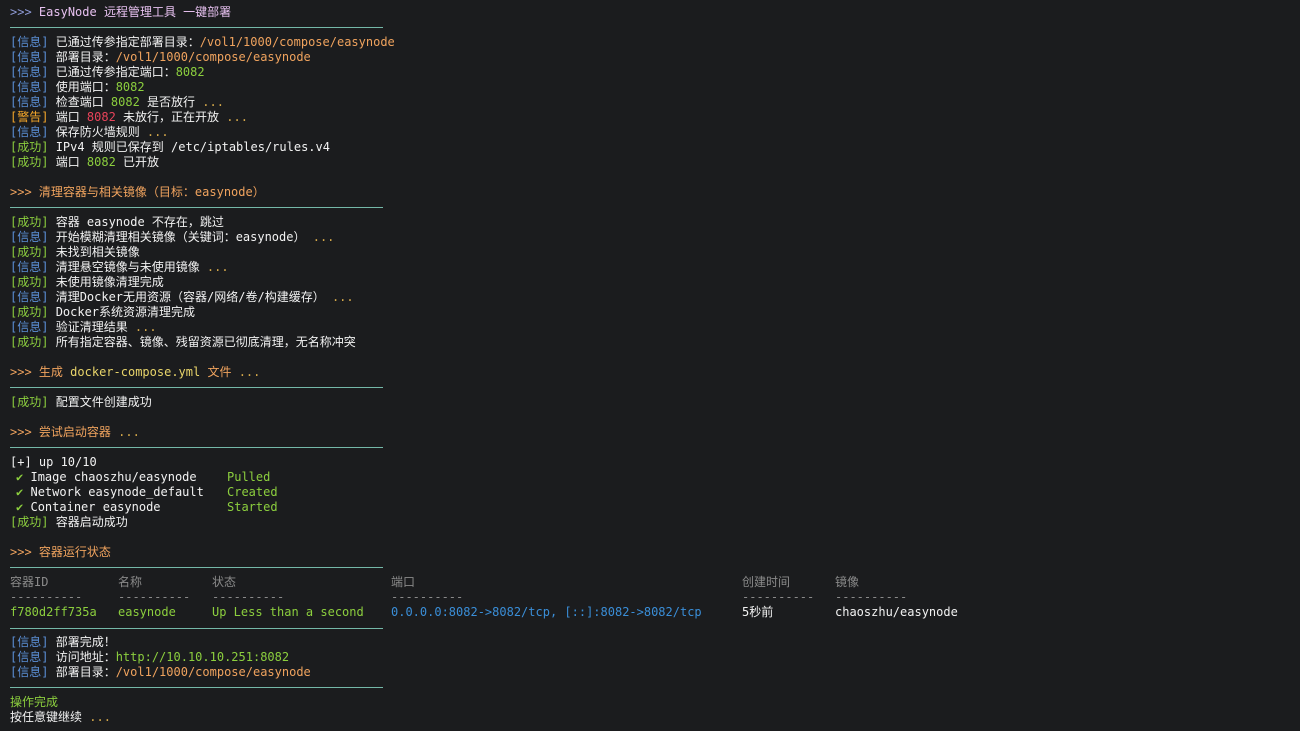 The image size is (1300, 731). Describe the element at coordinates (91, 327) in the screenshot. I see `log-text: 验证清理结果` at that location.